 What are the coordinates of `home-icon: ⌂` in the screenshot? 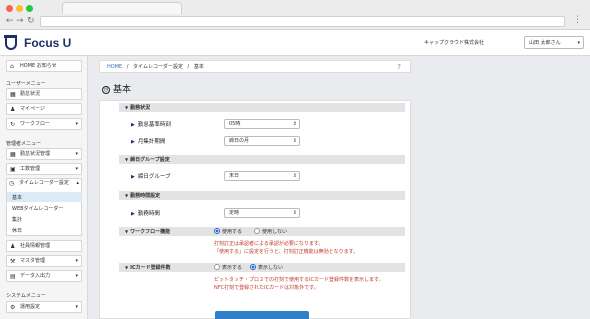 It's located at (12, 66).